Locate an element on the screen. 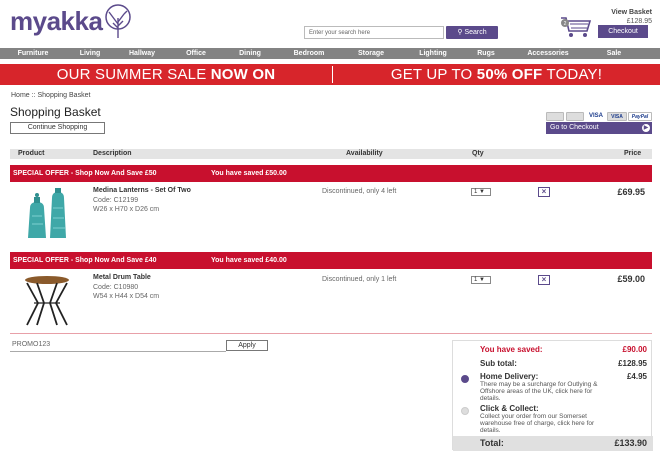 Image resolution: width=660 pixels, height=451 pixels. product-dimensions: W26 x H70 x D26 cm is located at coordinates (126, 209).